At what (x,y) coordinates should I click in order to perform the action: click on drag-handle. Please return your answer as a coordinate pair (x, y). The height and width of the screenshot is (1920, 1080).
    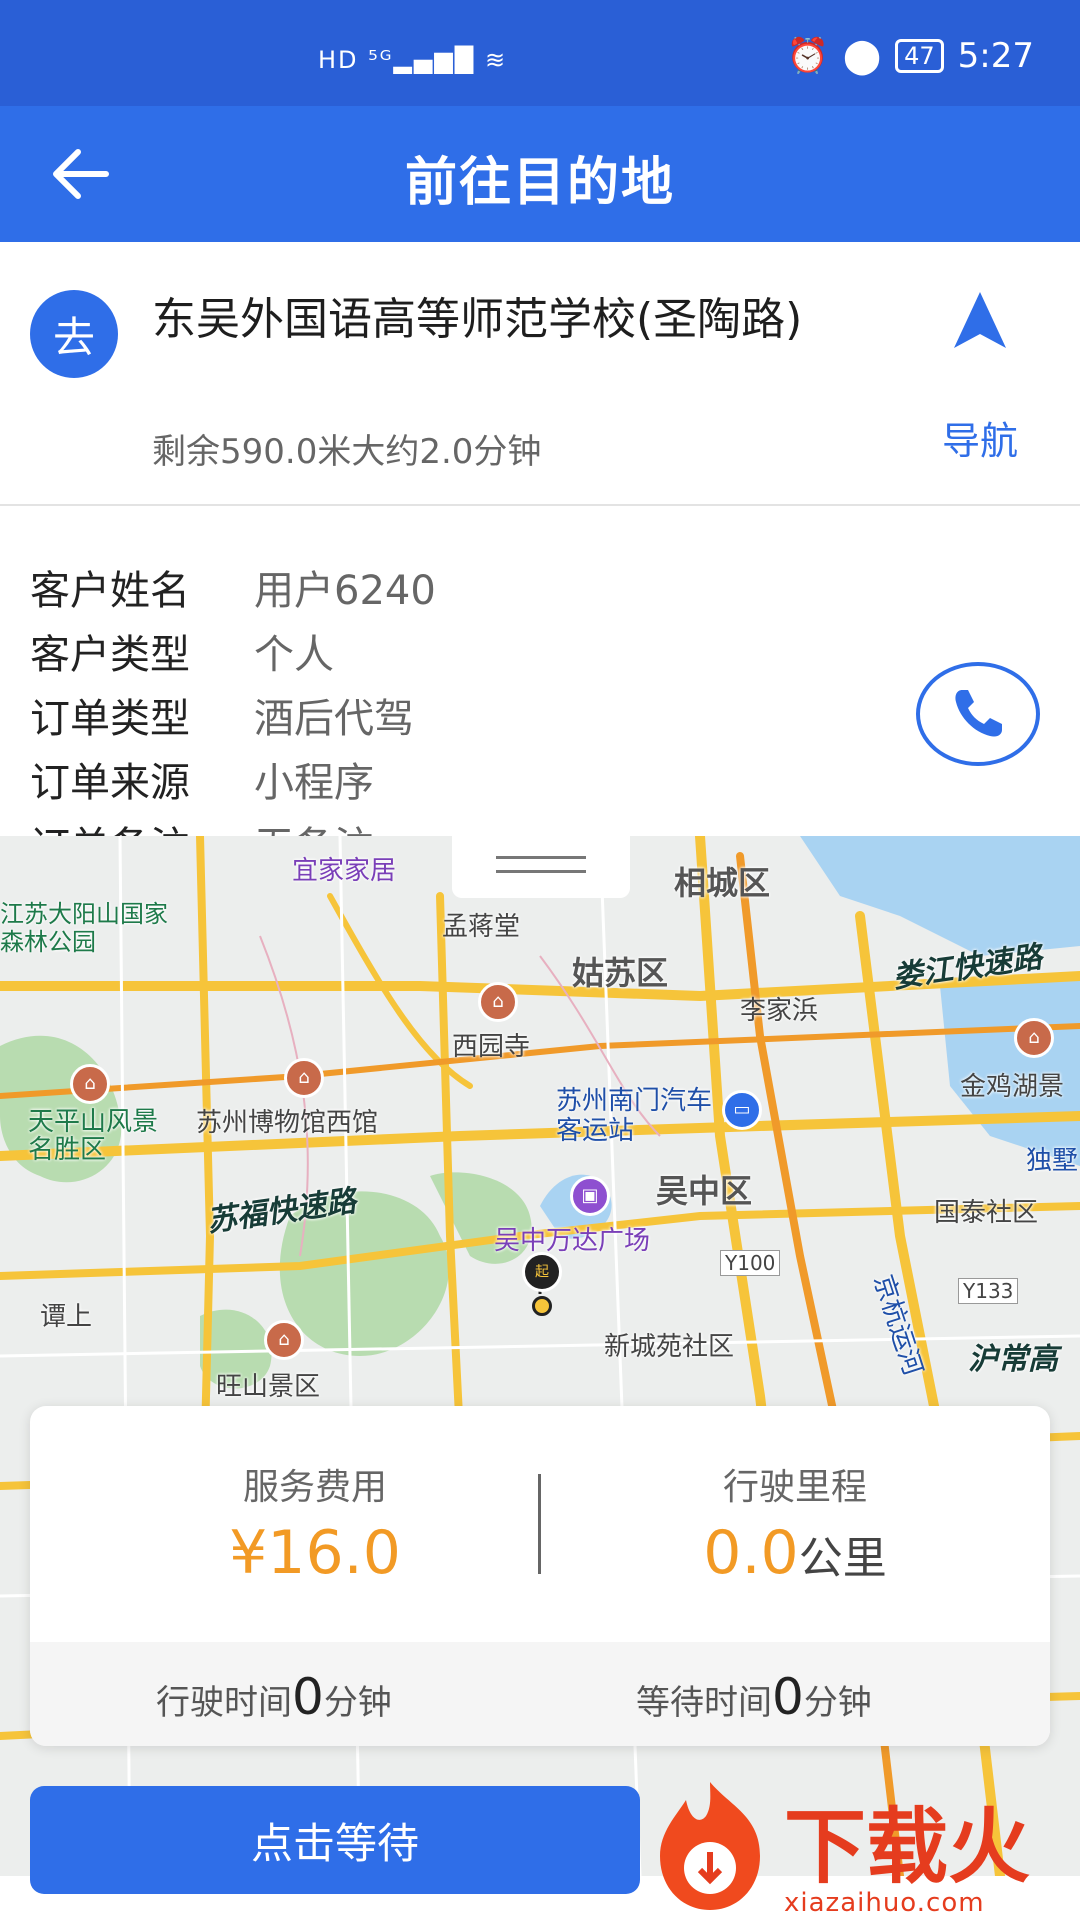
    Looking at the image, I should click on (541, 867).